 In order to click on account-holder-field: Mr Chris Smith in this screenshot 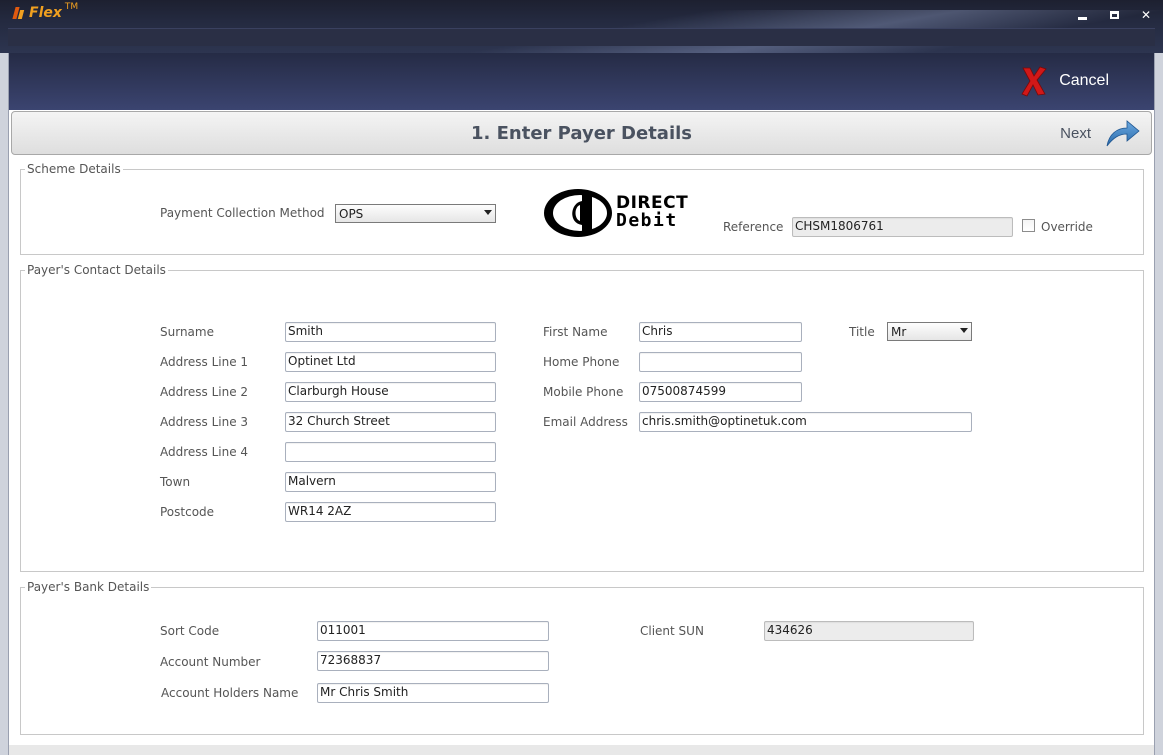, I will do `click(433, 693)`.